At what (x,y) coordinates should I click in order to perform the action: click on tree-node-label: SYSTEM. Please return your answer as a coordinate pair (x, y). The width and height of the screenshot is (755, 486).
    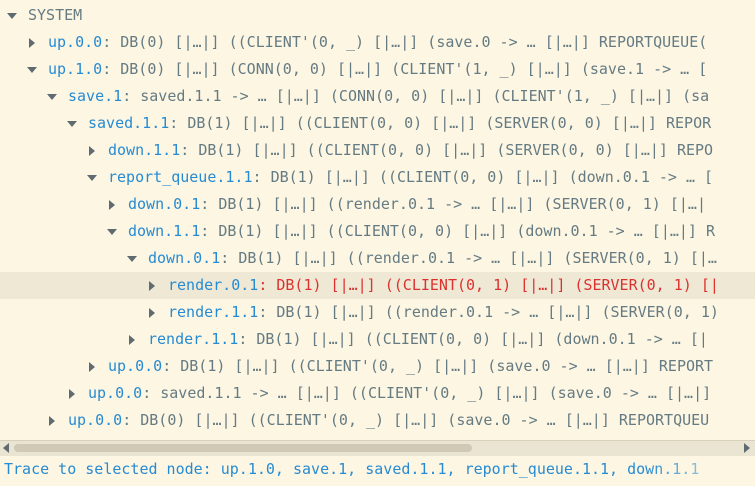
    Looking at the image, I should click on (55, 15).